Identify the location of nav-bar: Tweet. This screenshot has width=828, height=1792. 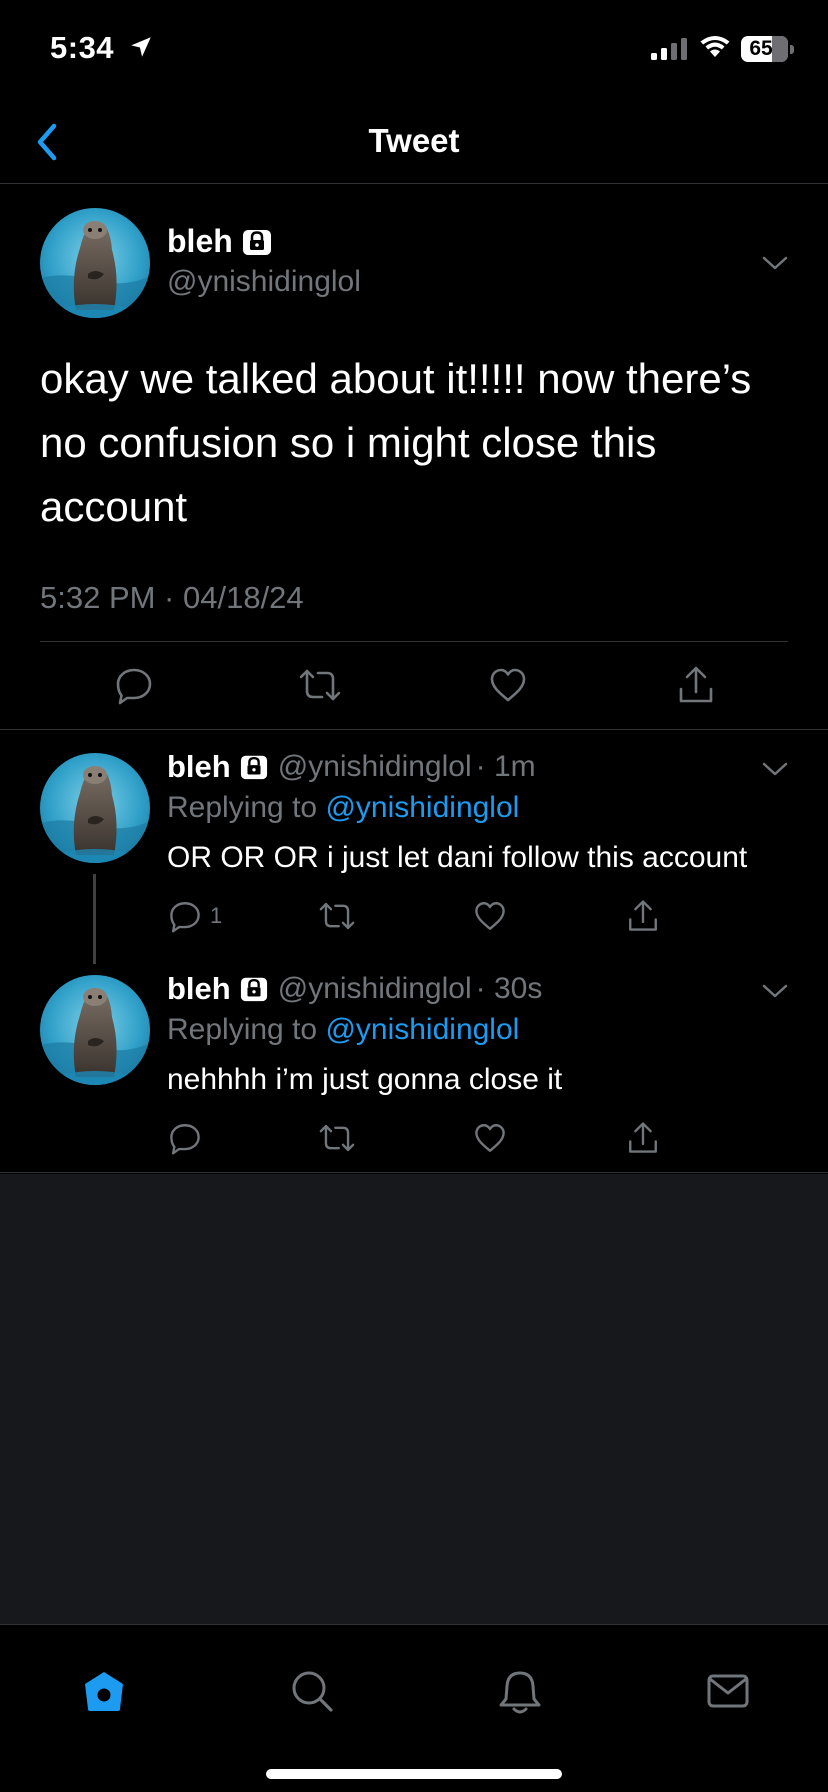
(414, 141).